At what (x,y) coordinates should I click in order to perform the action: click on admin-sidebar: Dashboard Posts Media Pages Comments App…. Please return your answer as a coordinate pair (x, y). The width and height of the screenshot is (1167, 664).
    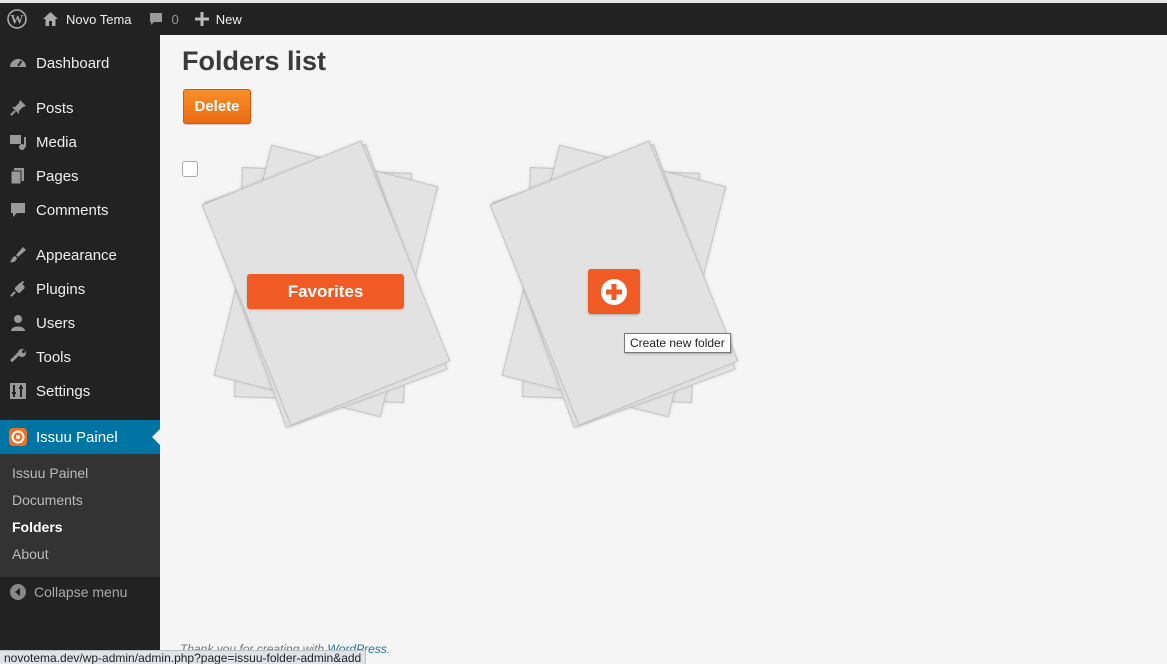
    Looking at the image, I should click on (80, 349).